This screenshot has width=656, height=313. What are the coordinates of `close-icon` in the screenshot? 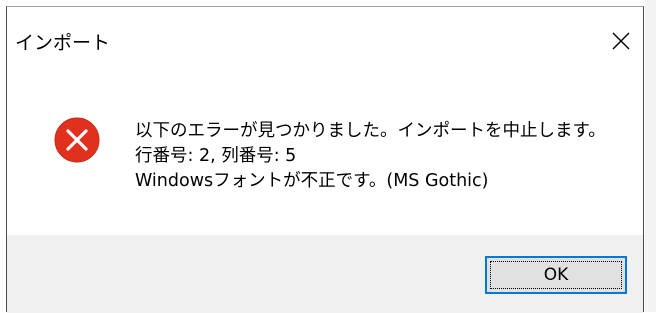 It's located at (621, 41).